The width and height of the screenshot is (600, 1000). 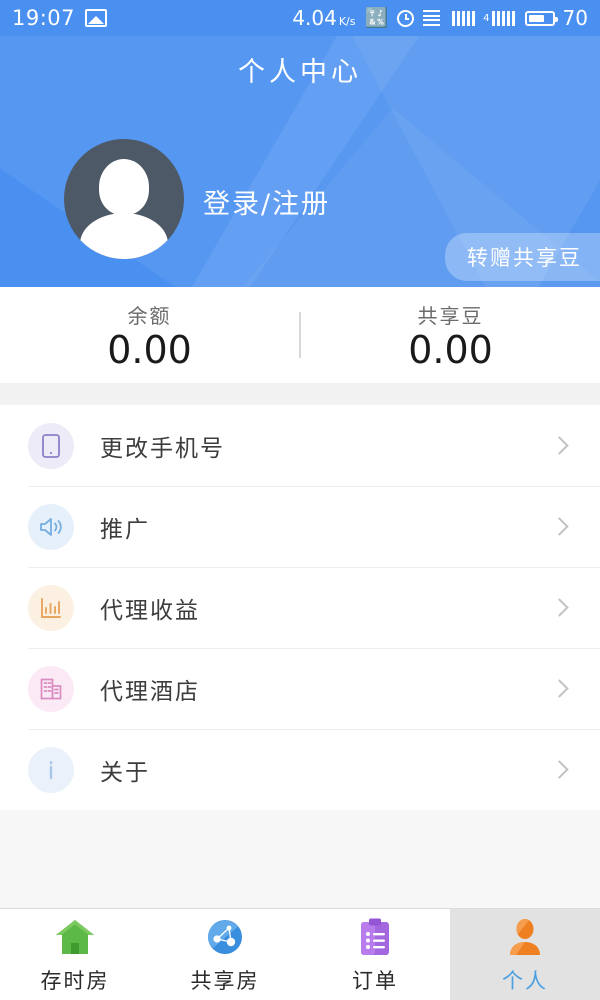 What do you see at coordinates (486, 18) in the screenshot?
I see `network-type-label: 4` at bounding box center [486, 18].